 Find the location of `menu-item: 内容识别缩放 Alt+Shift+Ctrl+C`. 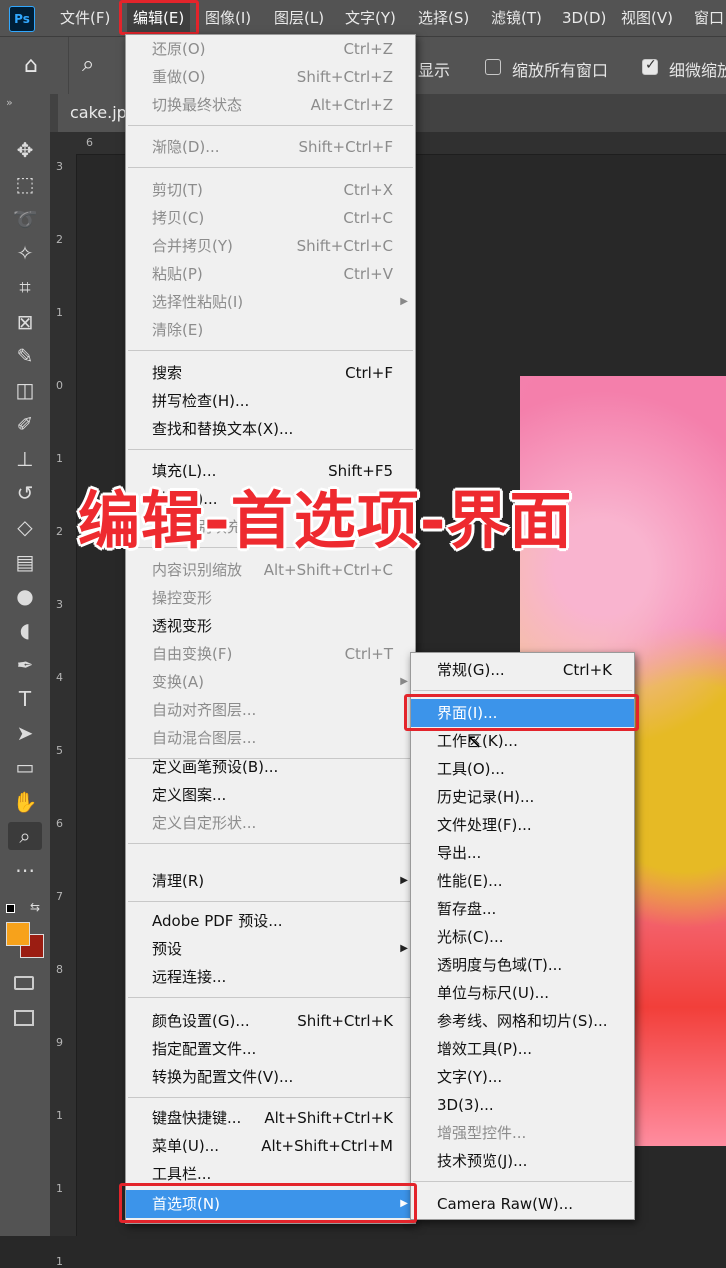

menu-item: 内容识别缩放 Alt+Shift+Ctrl+C is located at coordinates (270, 570).